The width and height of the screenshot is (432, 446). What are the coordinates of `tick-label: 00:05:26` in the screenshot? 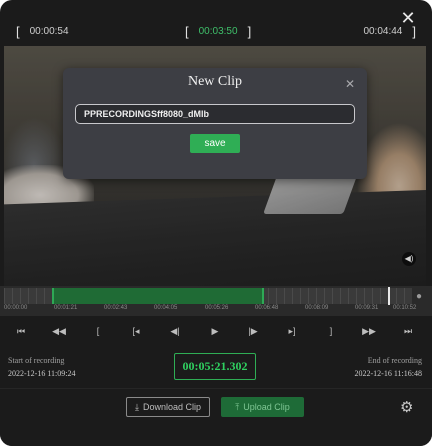 It's located at (217, 308).